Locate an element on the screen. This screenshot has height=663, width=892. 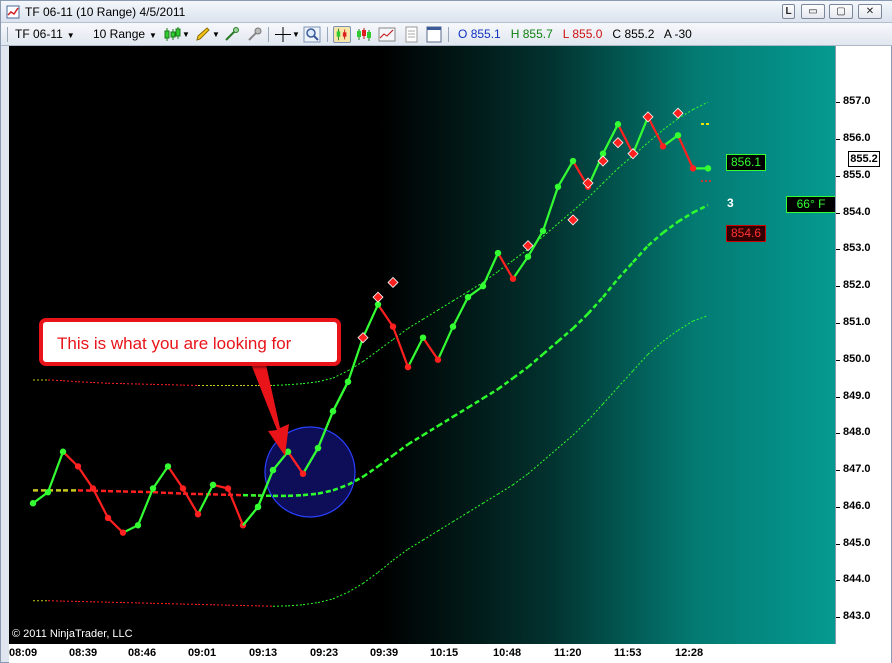
price-tick-label: 845.0 is located at coordinates (857, 542).